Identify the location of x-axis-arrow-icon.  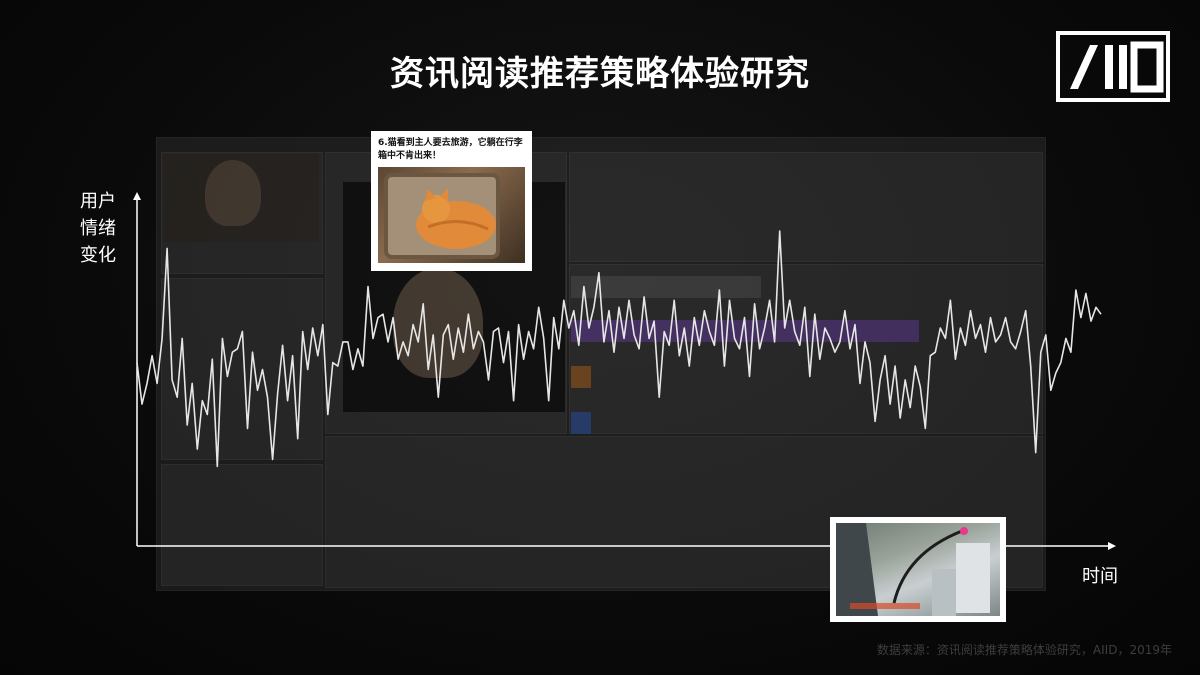
(1112, 546).